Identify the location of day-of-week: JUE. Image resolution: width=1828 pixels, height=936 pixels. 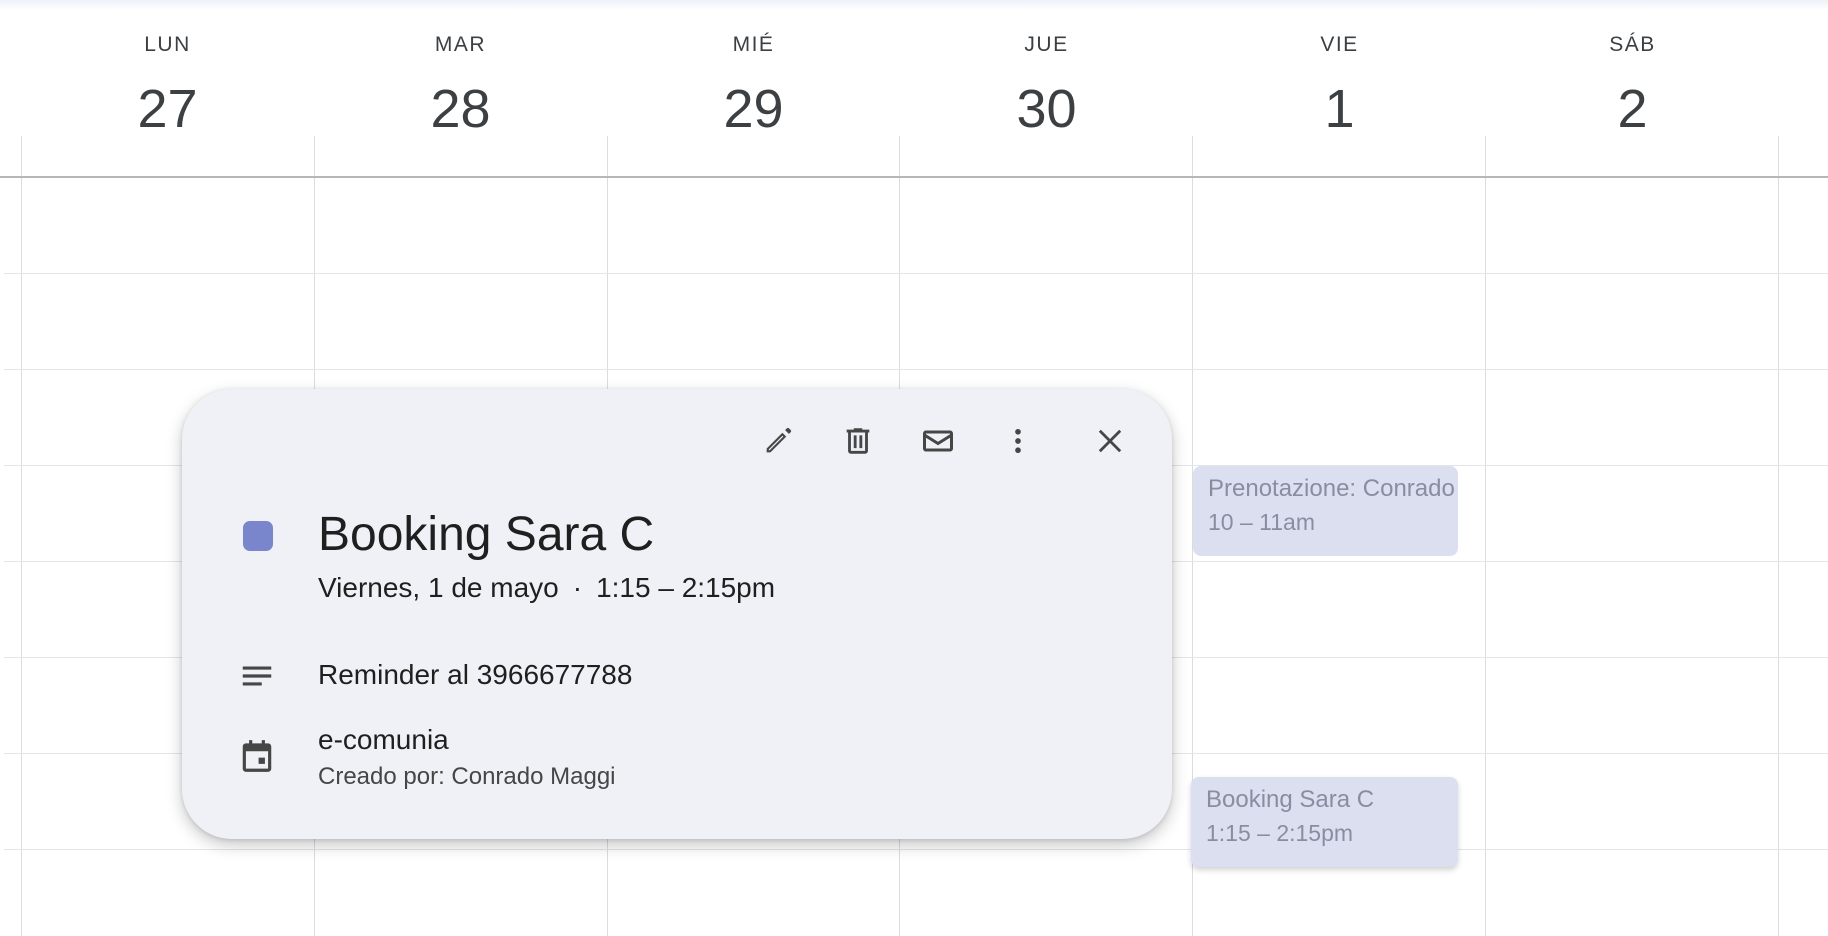
(1046, 44).